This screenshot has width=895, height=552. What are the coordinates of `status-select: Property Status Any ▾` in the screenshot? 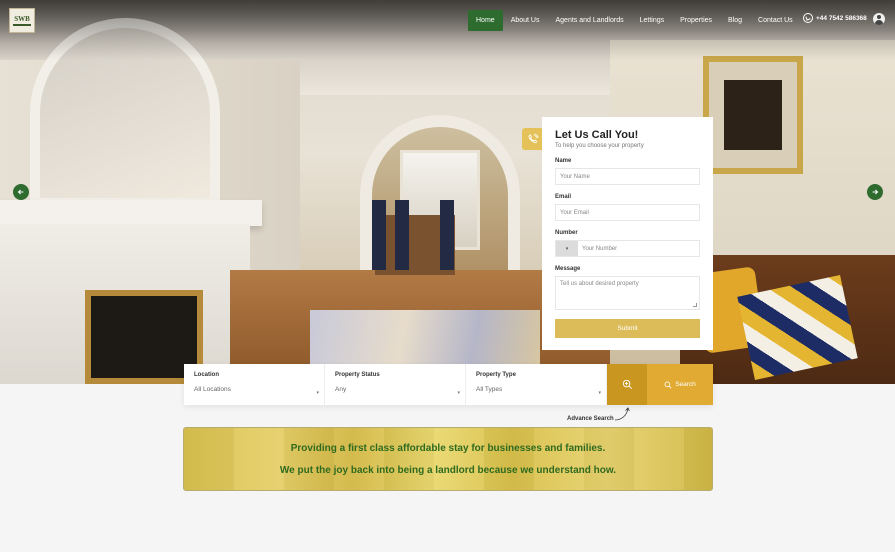 It's located at (395, 384).